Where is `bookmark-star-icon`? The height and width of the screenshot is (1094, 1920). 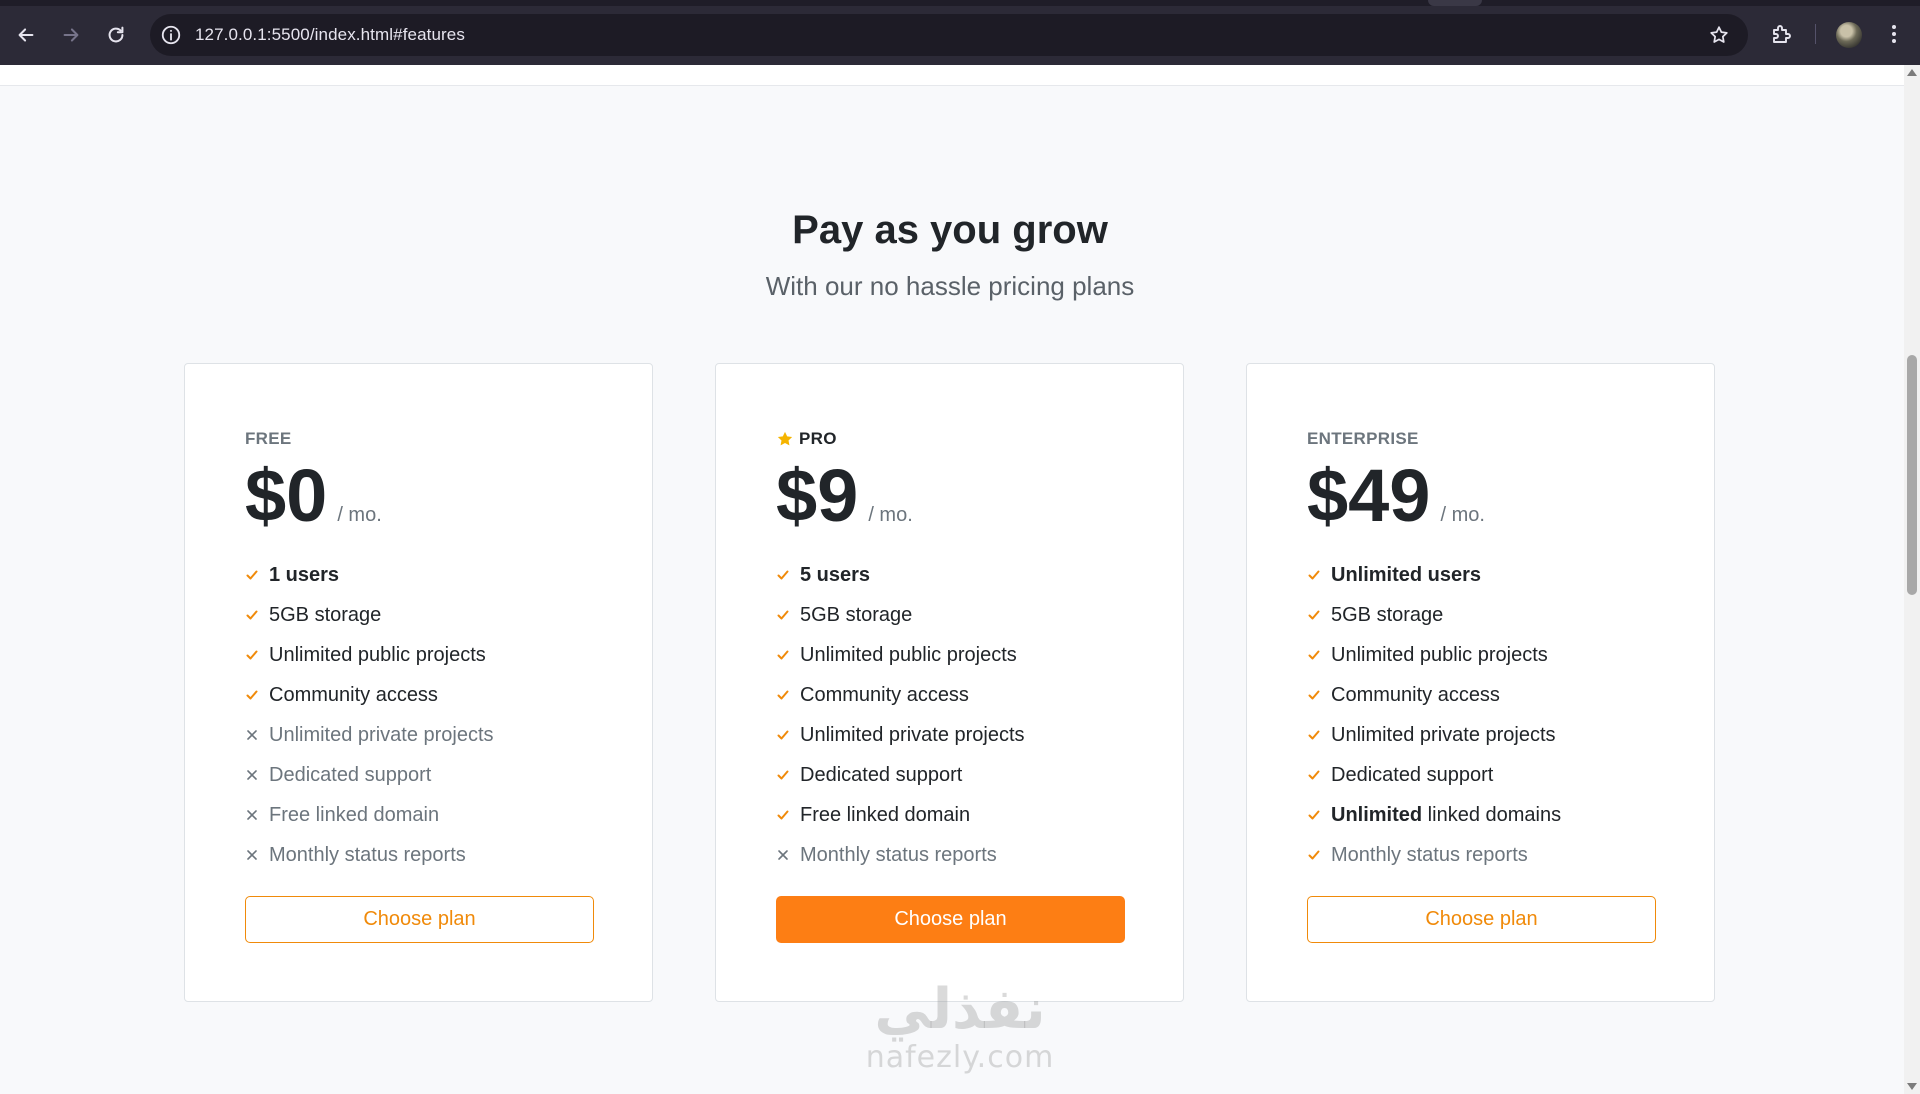
bookmark-star-icon is located at coordinates (1719, 35).